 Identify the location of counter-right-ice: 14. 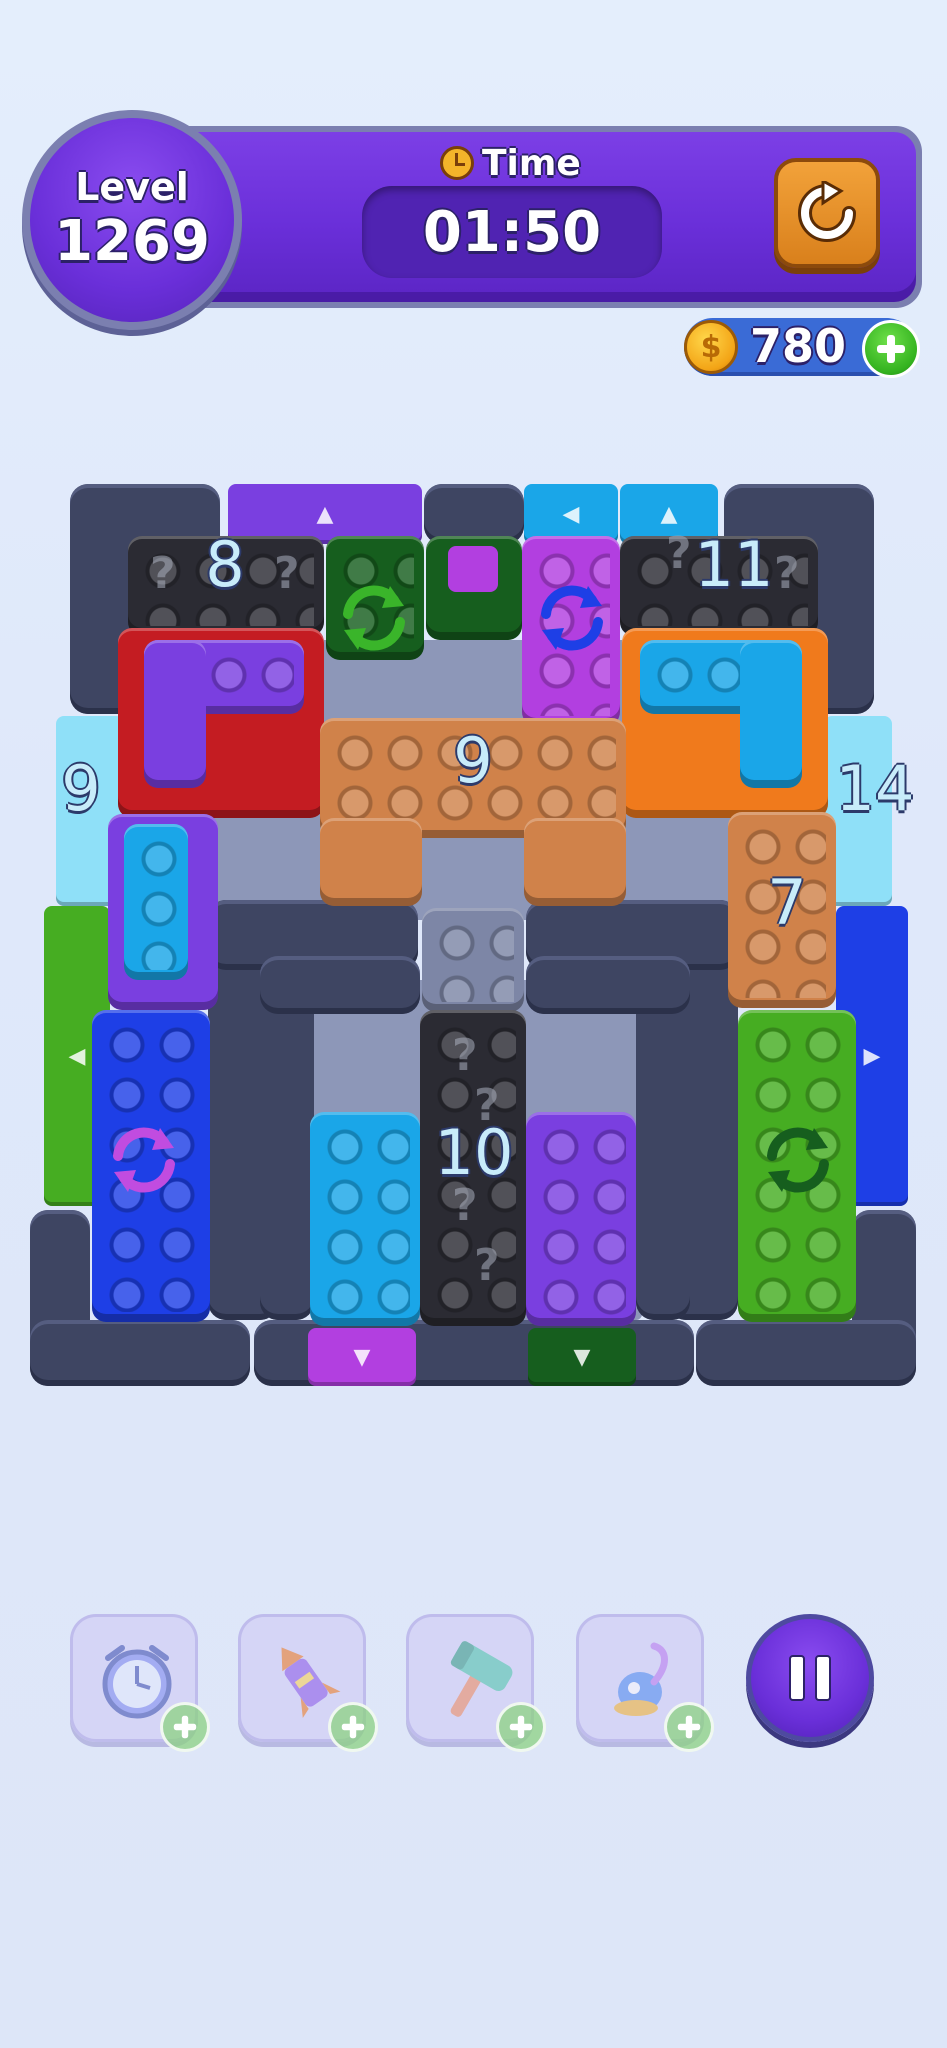
(875, 788).